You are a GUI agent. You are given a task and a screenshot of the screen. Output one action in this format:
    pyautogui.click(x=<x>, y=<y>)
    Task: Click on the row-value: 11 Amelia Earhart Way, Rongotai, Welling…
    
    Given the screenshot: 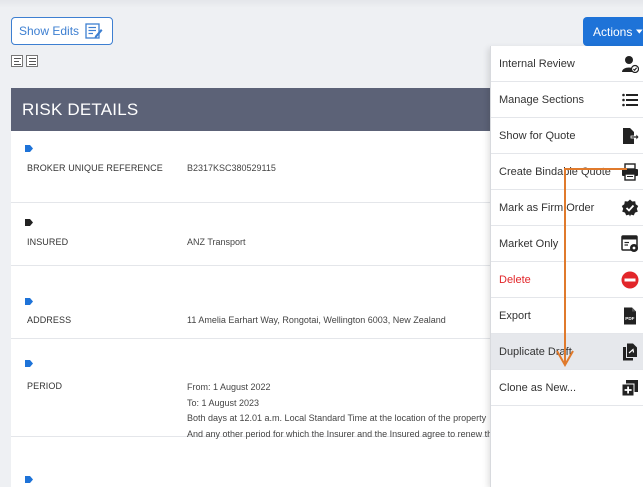 What is the action you would take?
    pyautogui.click(x=316, y=320)
    